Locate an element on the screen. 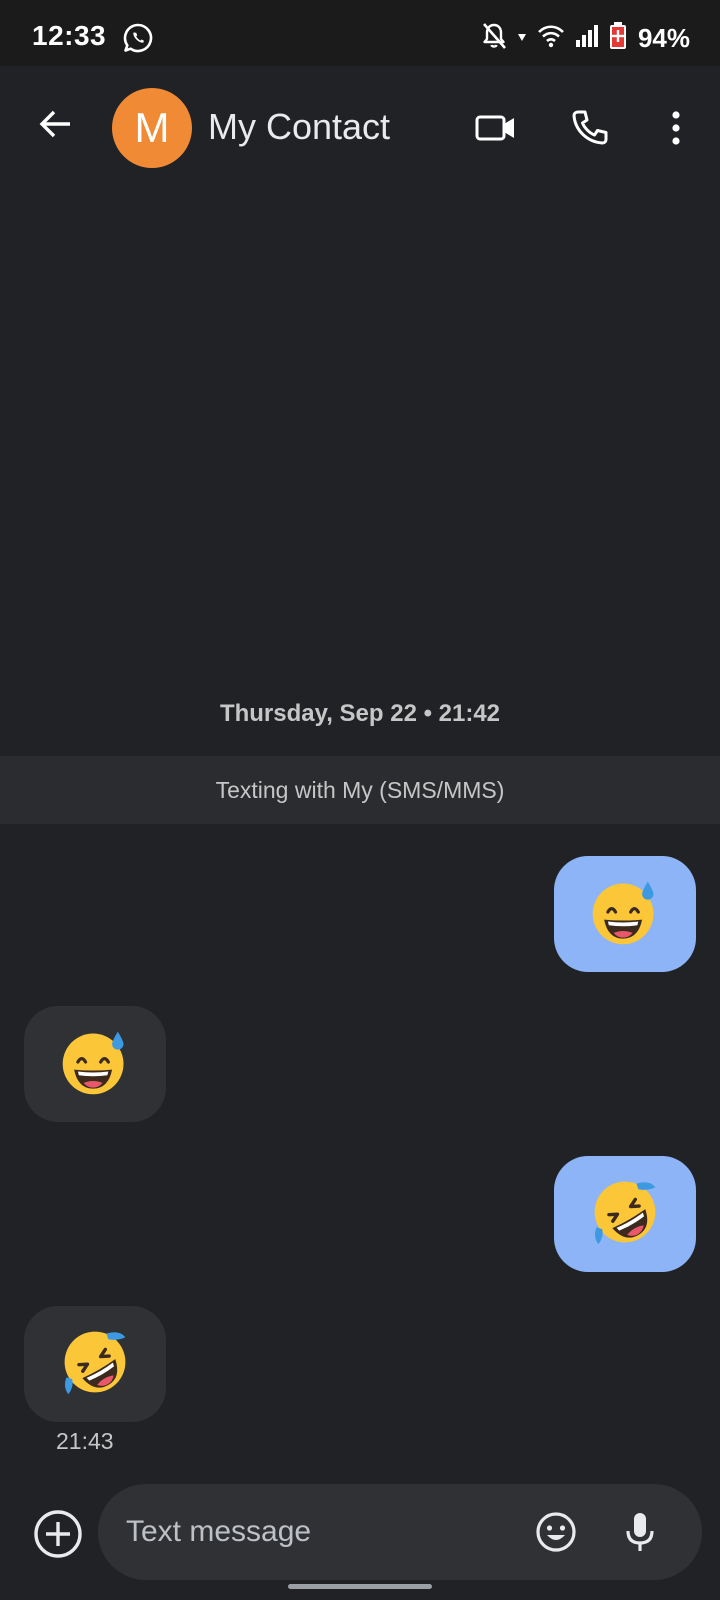  status-time: 12:33 is located at coordinates (69, 35).